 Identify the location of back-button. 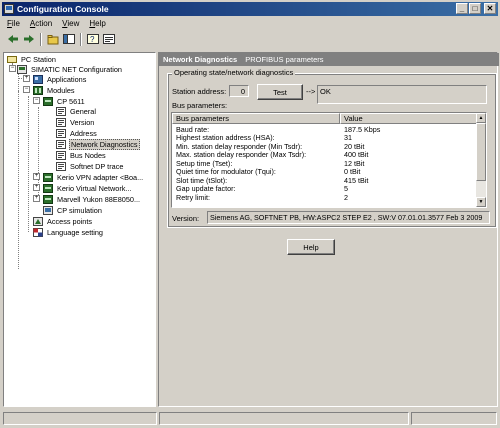
(13, 39).